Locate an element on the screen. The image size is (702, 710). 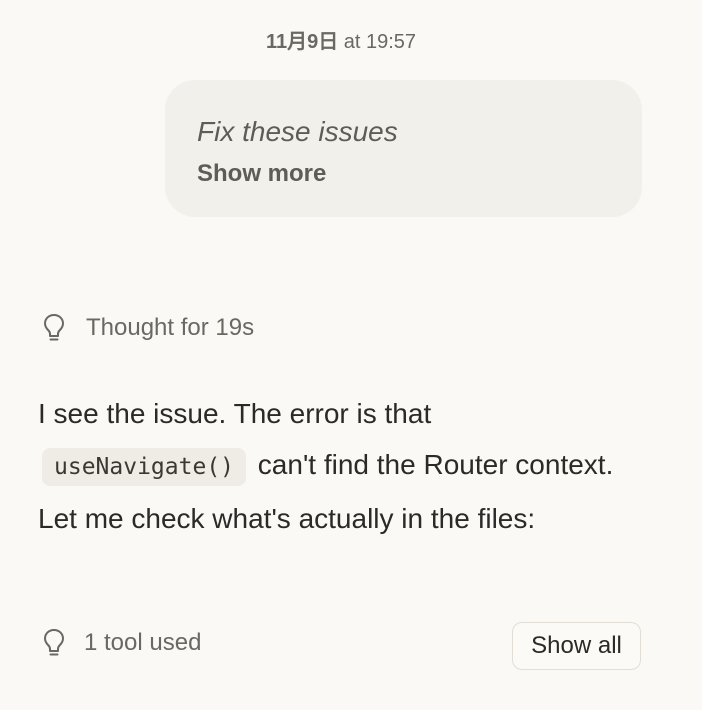
timestamp-date: 11月9日 is located at coordinates (302, 42).